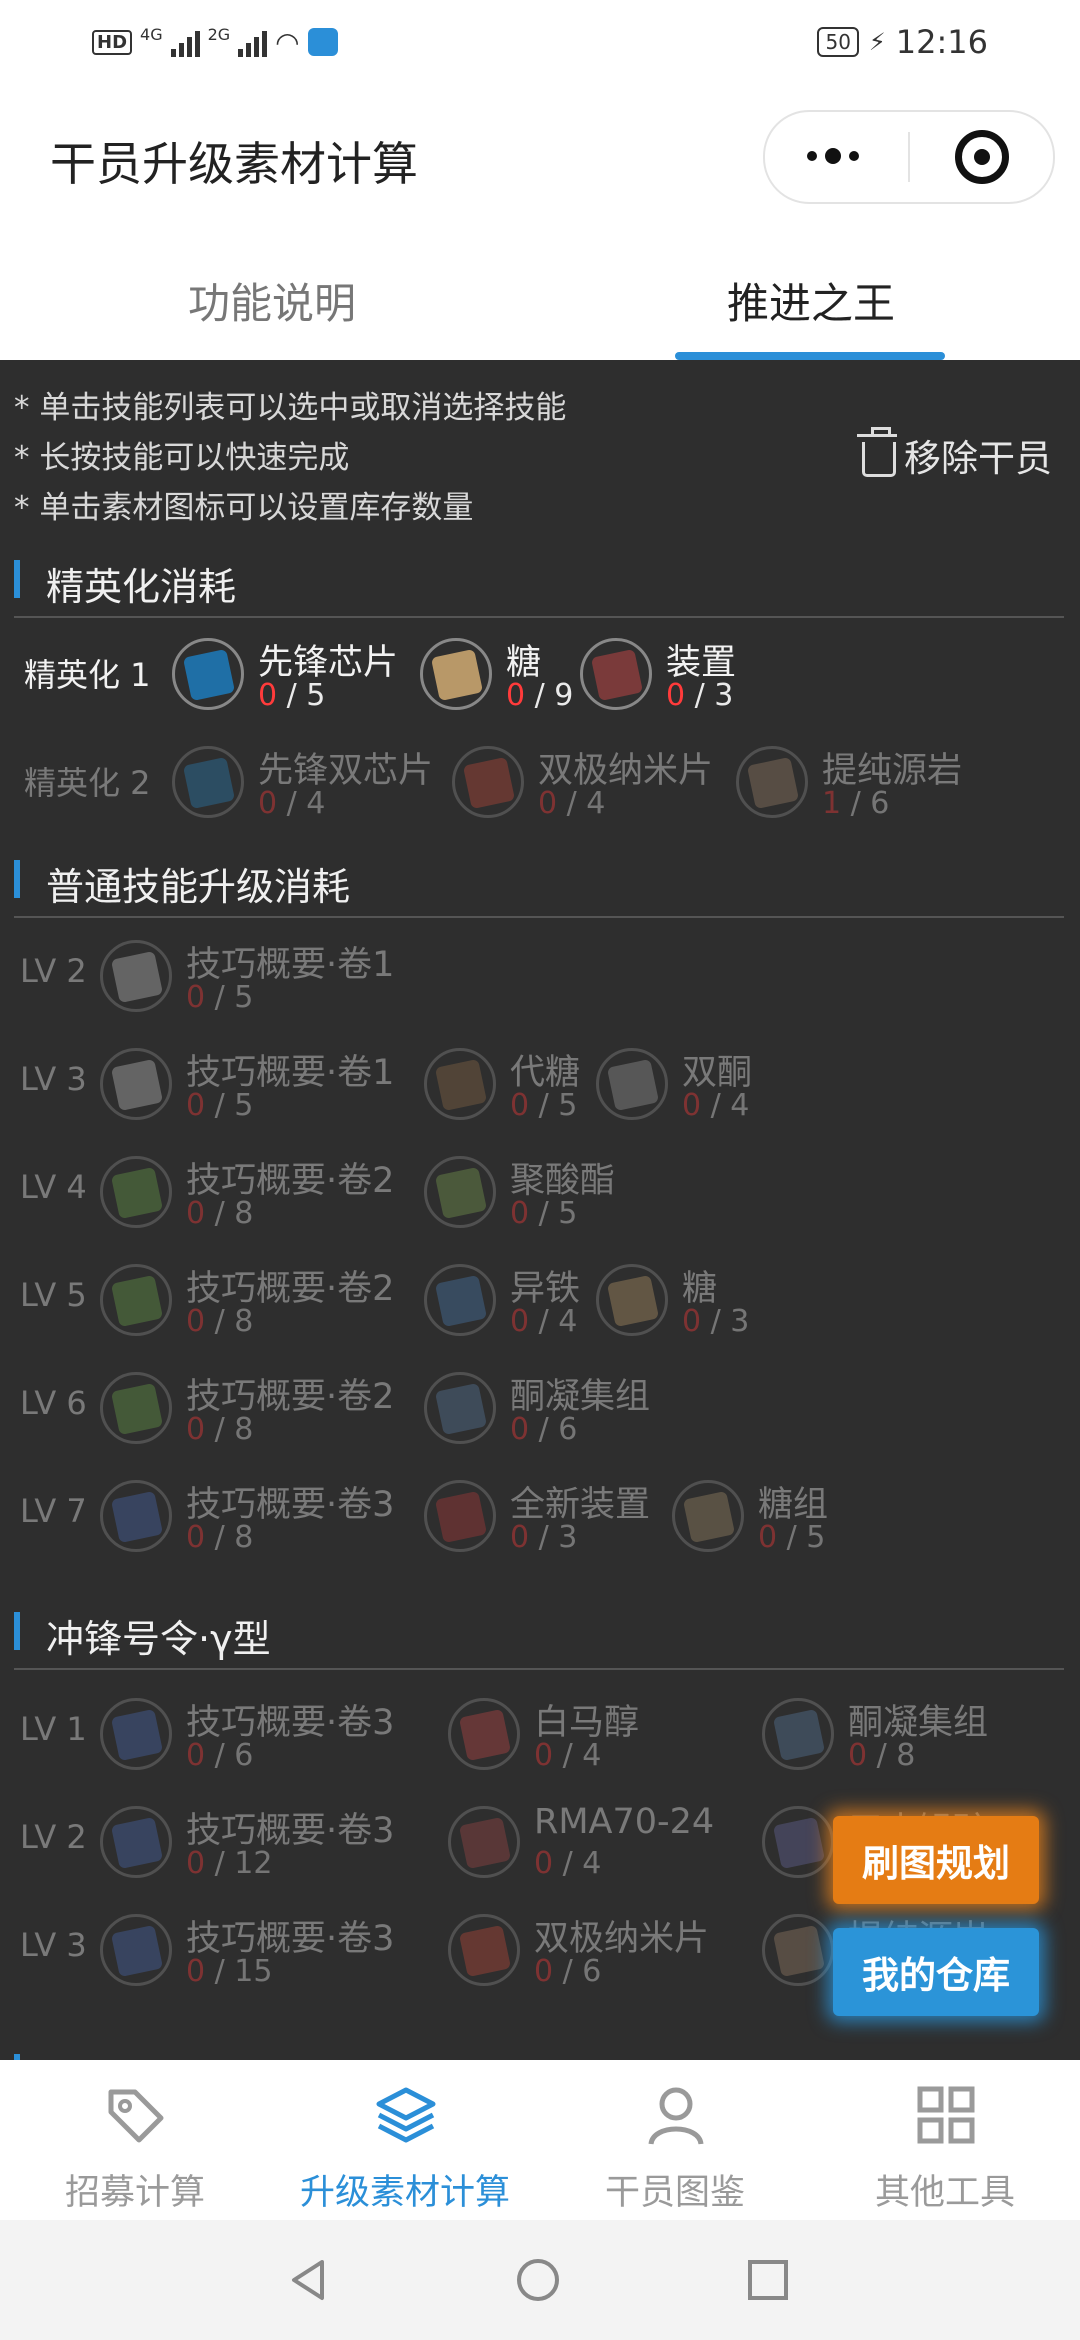 Image resolution: width=1080 pixels, height=2340 pixels. Describe the element at coordinates (308, 2280) in the screenshot. I see `back-icon` at that location.